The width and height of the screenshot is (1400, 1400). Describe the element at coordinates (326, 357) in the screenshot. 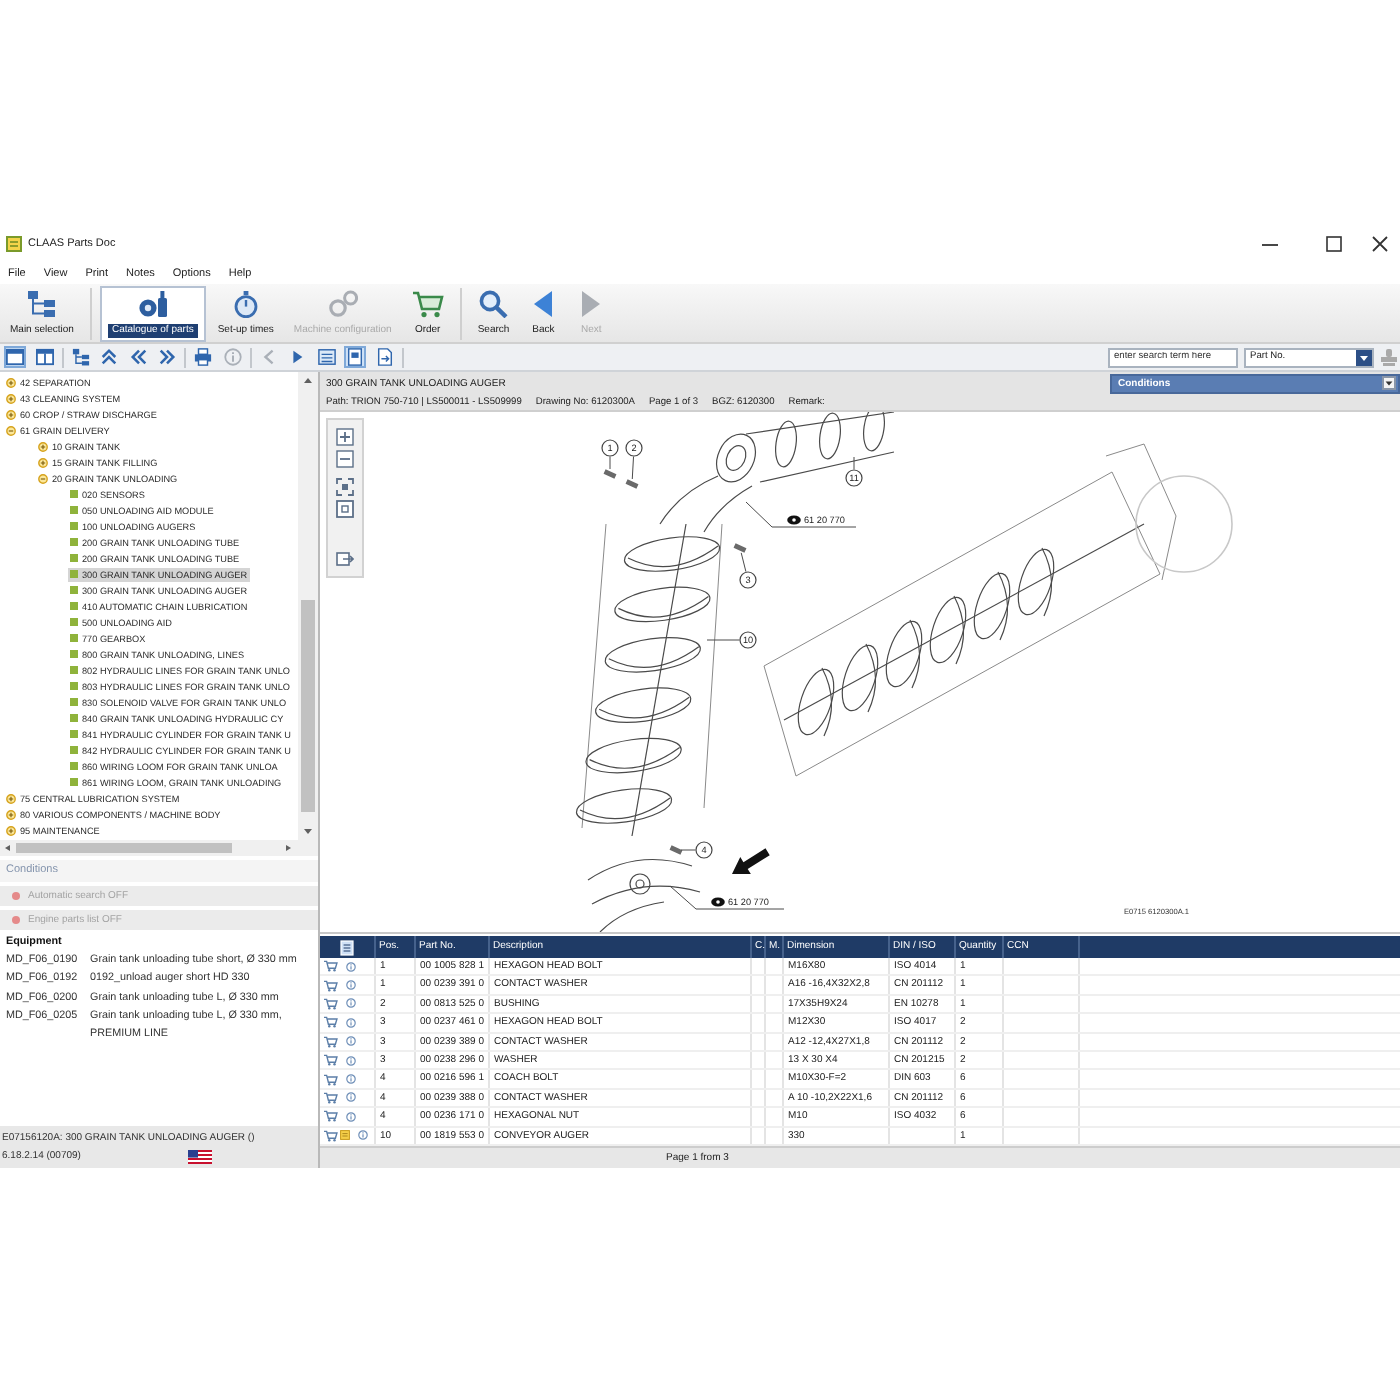

I see `list-icon` at that location.